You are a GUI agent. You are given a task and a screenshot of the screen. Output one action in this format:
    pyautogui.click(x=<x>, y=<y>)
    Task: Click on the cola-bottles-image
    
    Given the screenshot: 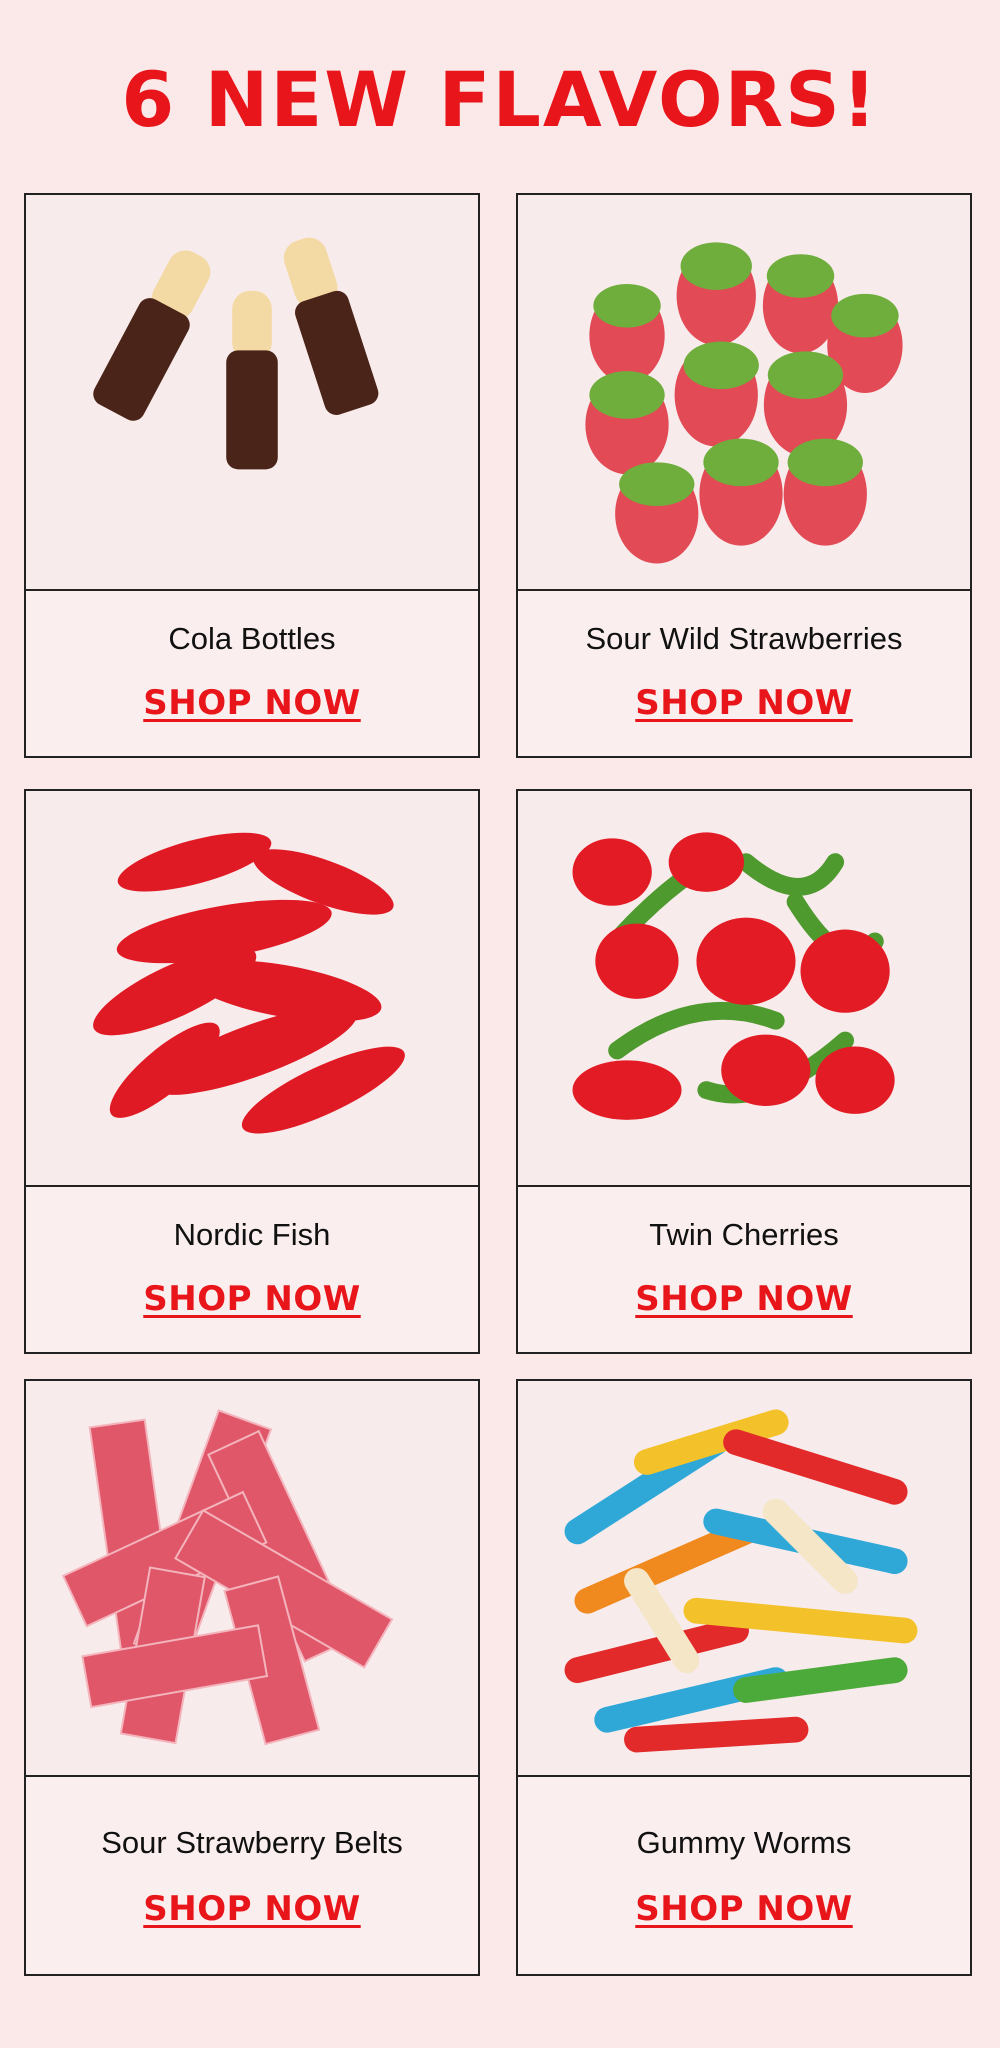 What is the action you would take?
    pyautogui.click(x=252, y=393)
    